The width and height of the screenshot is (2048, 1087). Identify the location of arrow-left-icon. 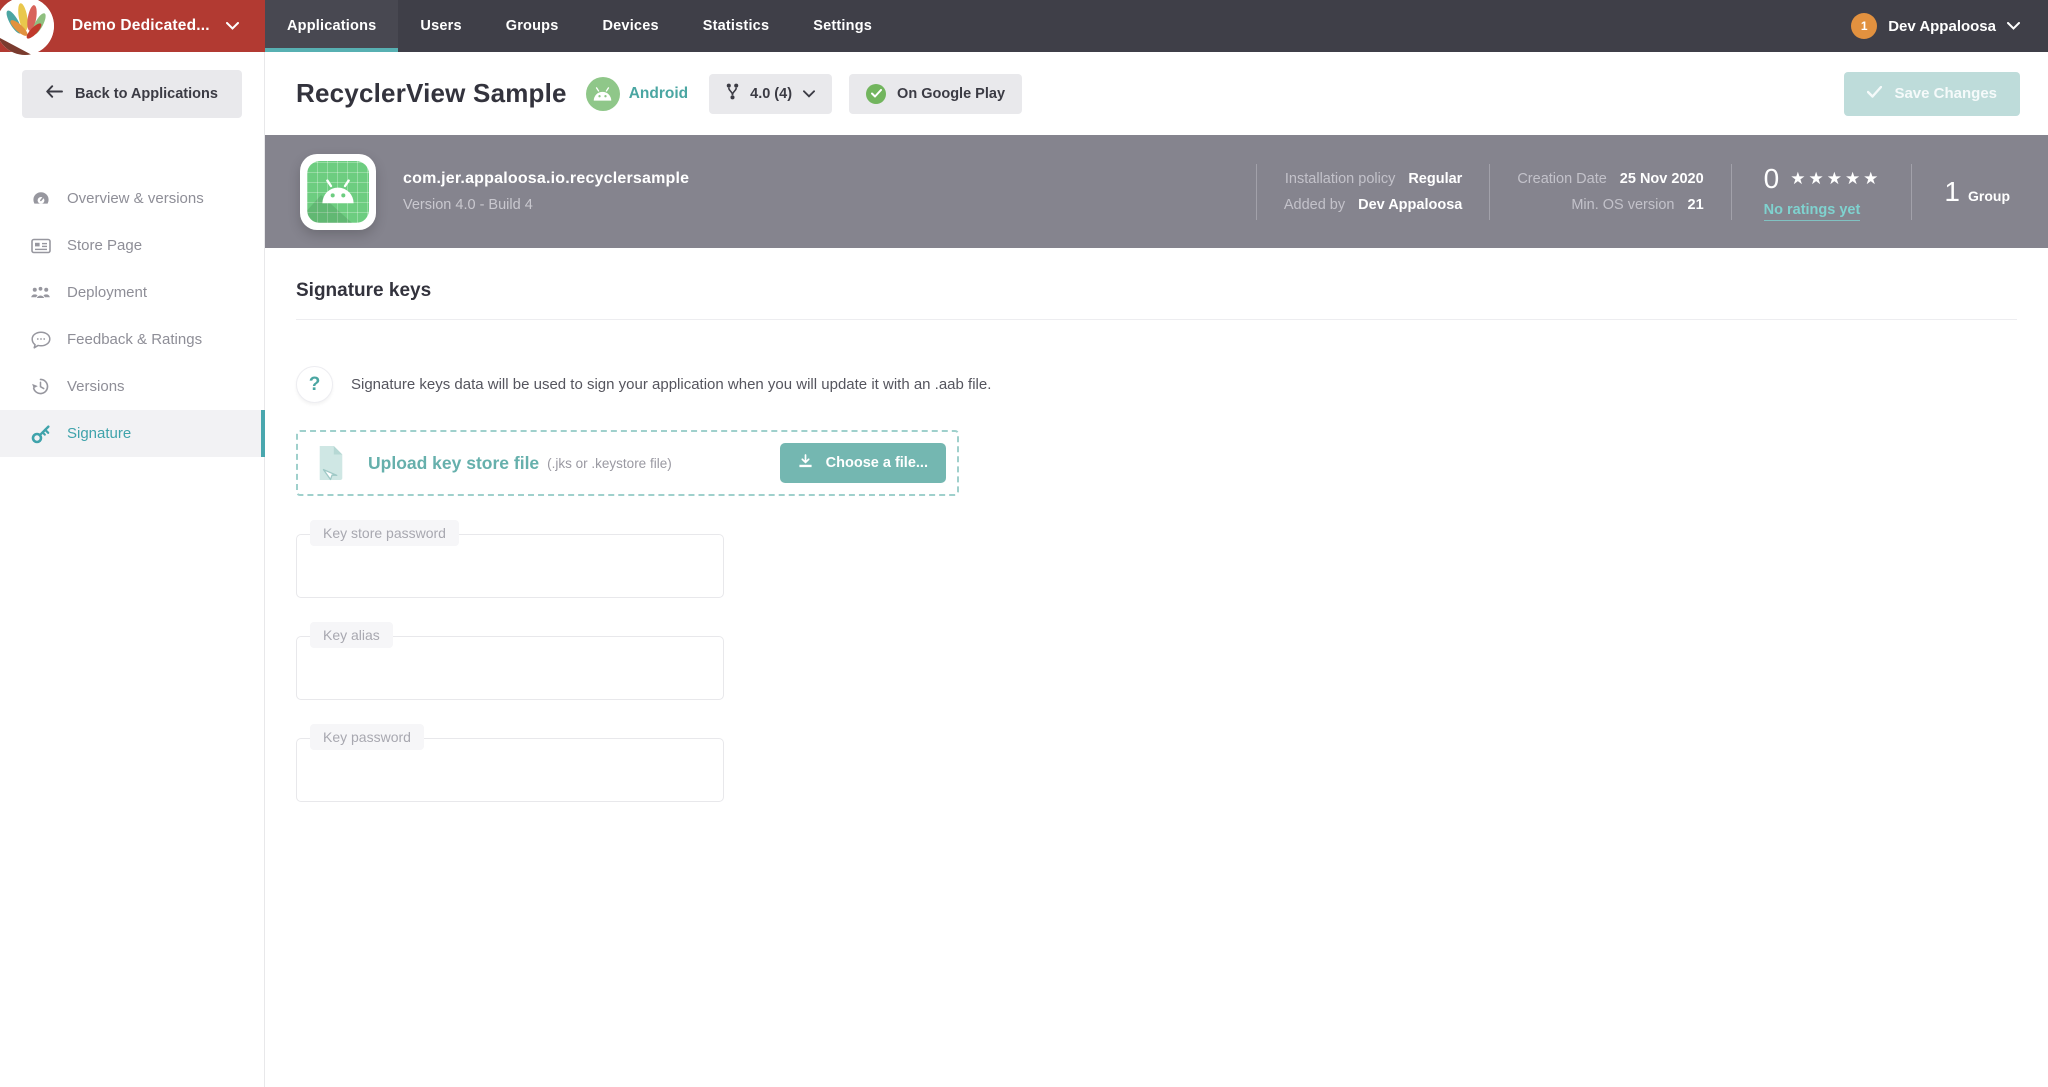
(54, 93).